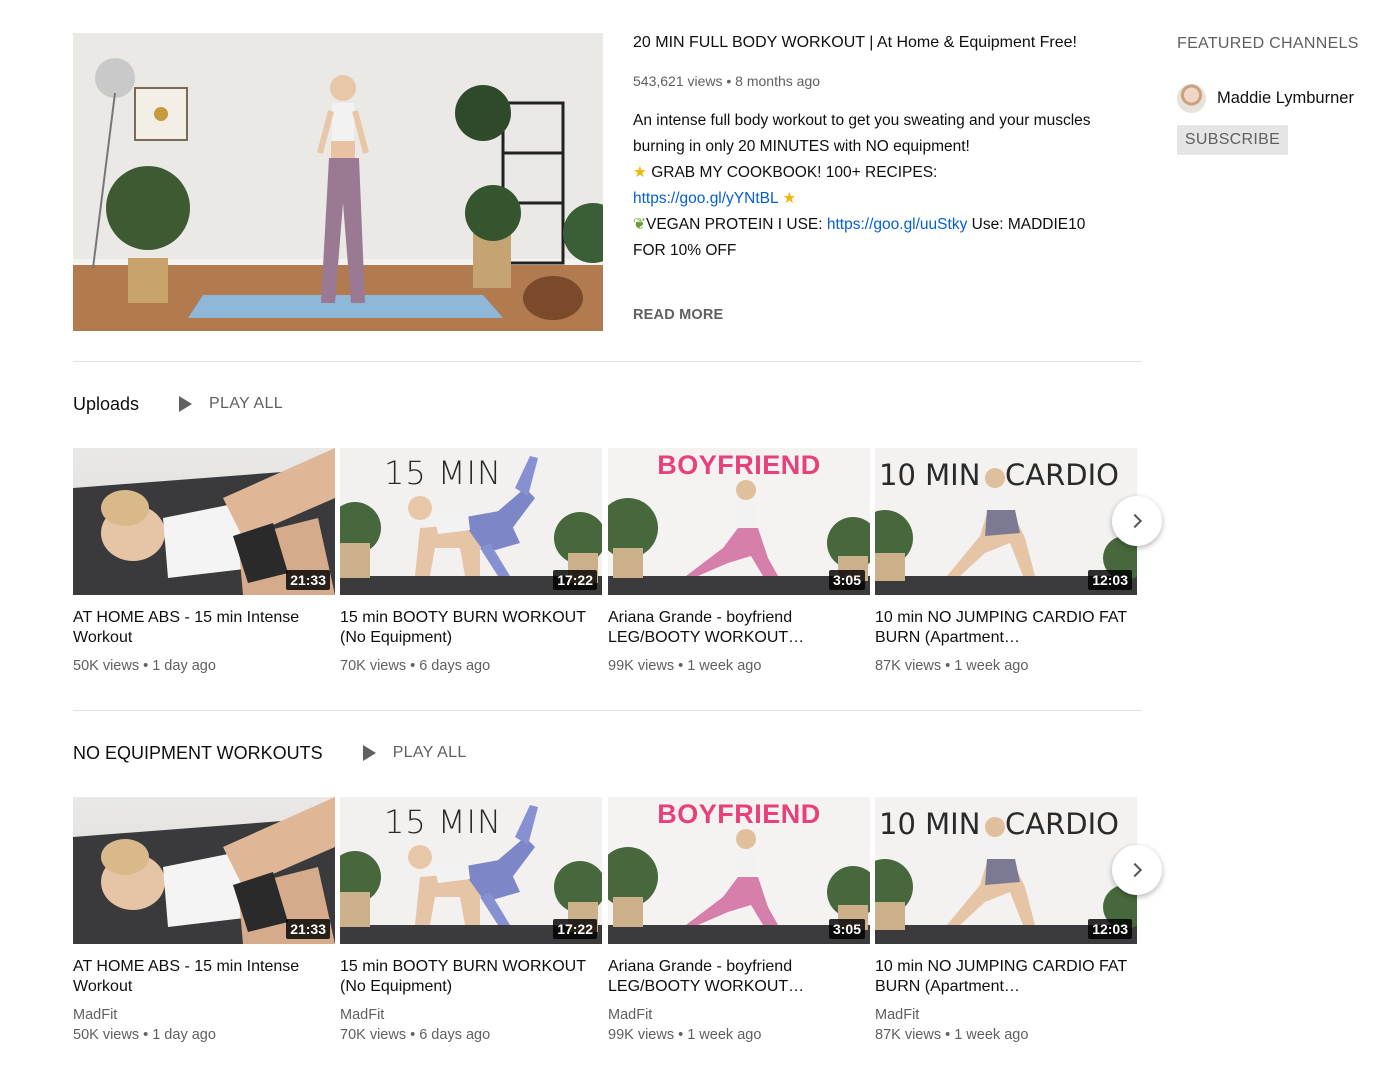 The image size is (1396, 1076). What do you see at coordinates (106, 404) in the screenshot?
I see `shelf-title: Uploads` at bounding box center [106, 404].